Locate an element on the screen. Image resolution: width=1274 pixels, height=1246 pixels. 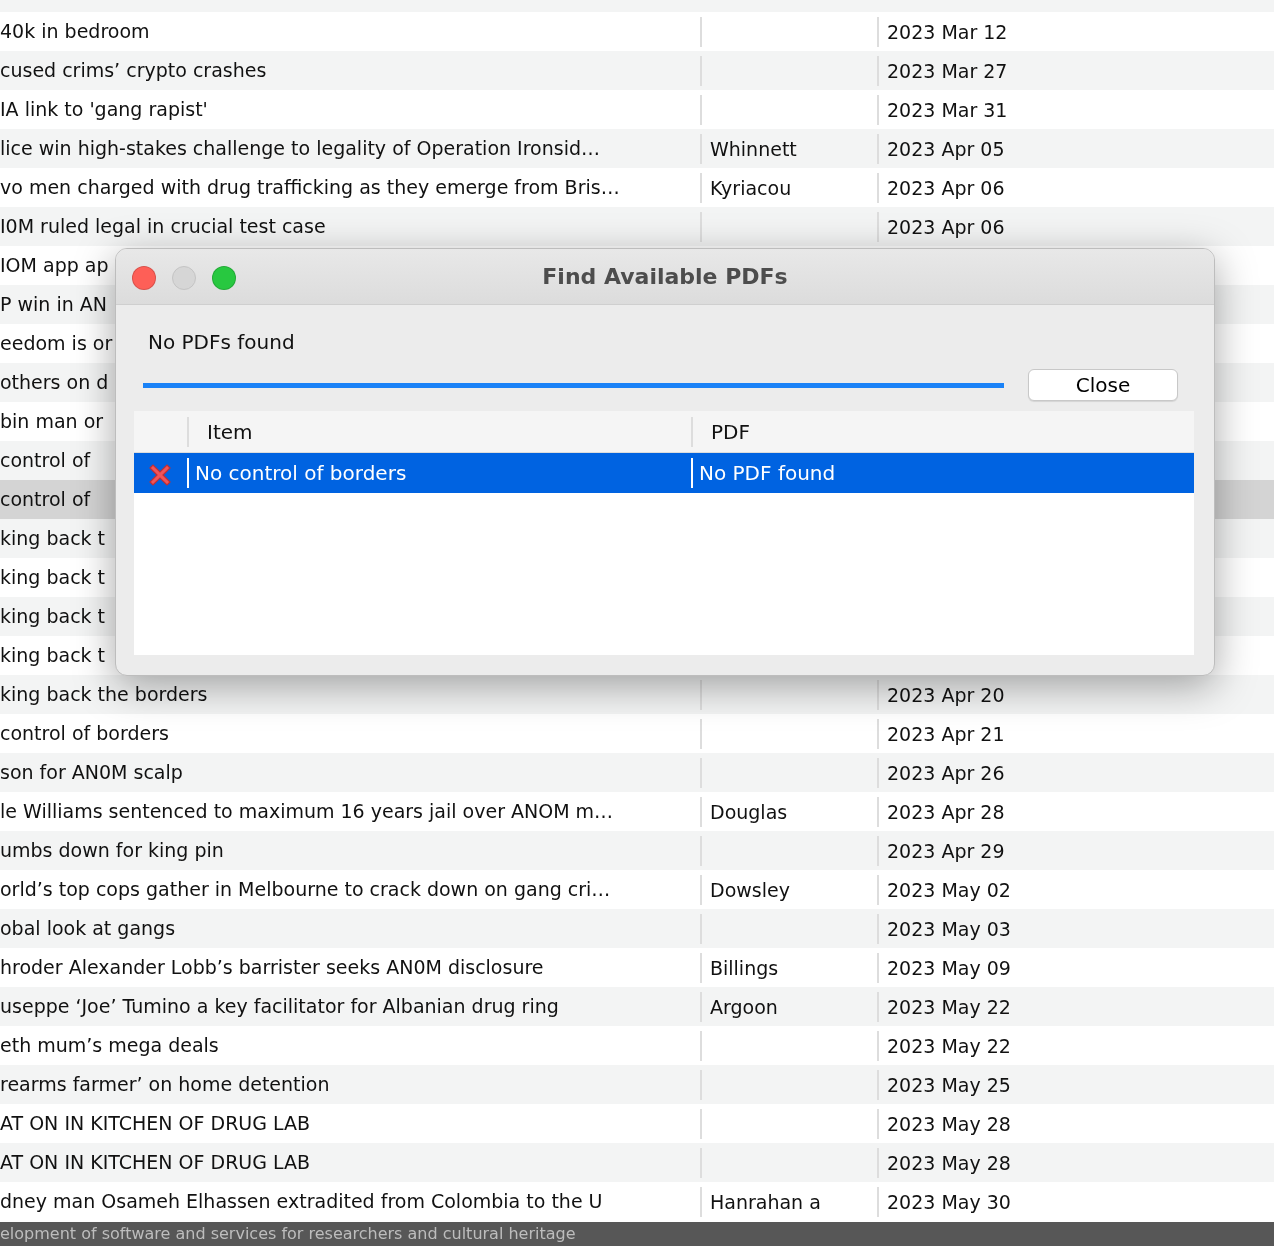
title-cell: king back the borders is located at coordinates (104, 694).